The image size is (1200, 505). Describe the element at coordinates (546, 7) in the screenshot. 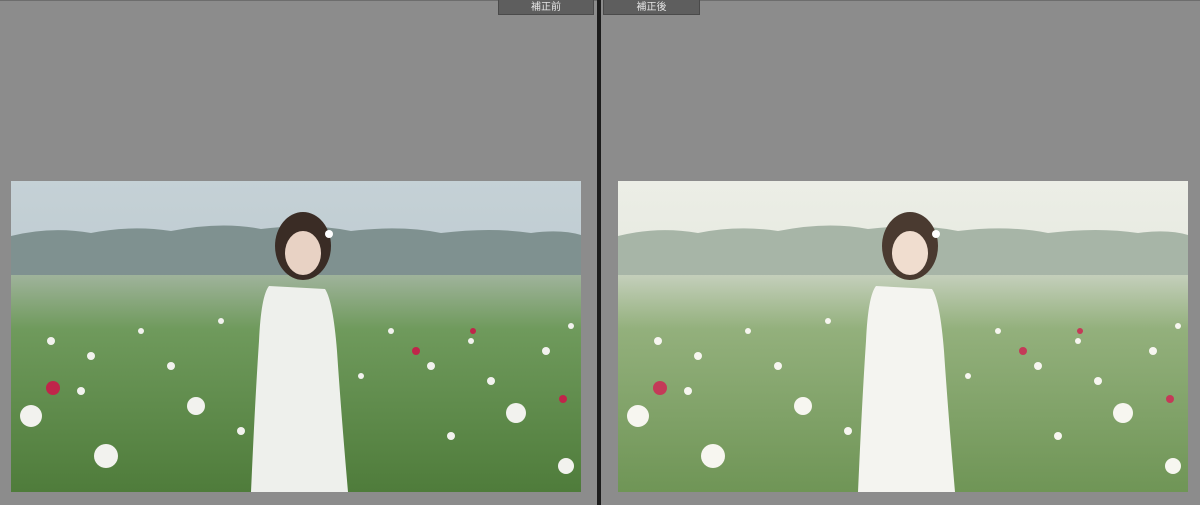

I see `before-label: 補正前` at that location.